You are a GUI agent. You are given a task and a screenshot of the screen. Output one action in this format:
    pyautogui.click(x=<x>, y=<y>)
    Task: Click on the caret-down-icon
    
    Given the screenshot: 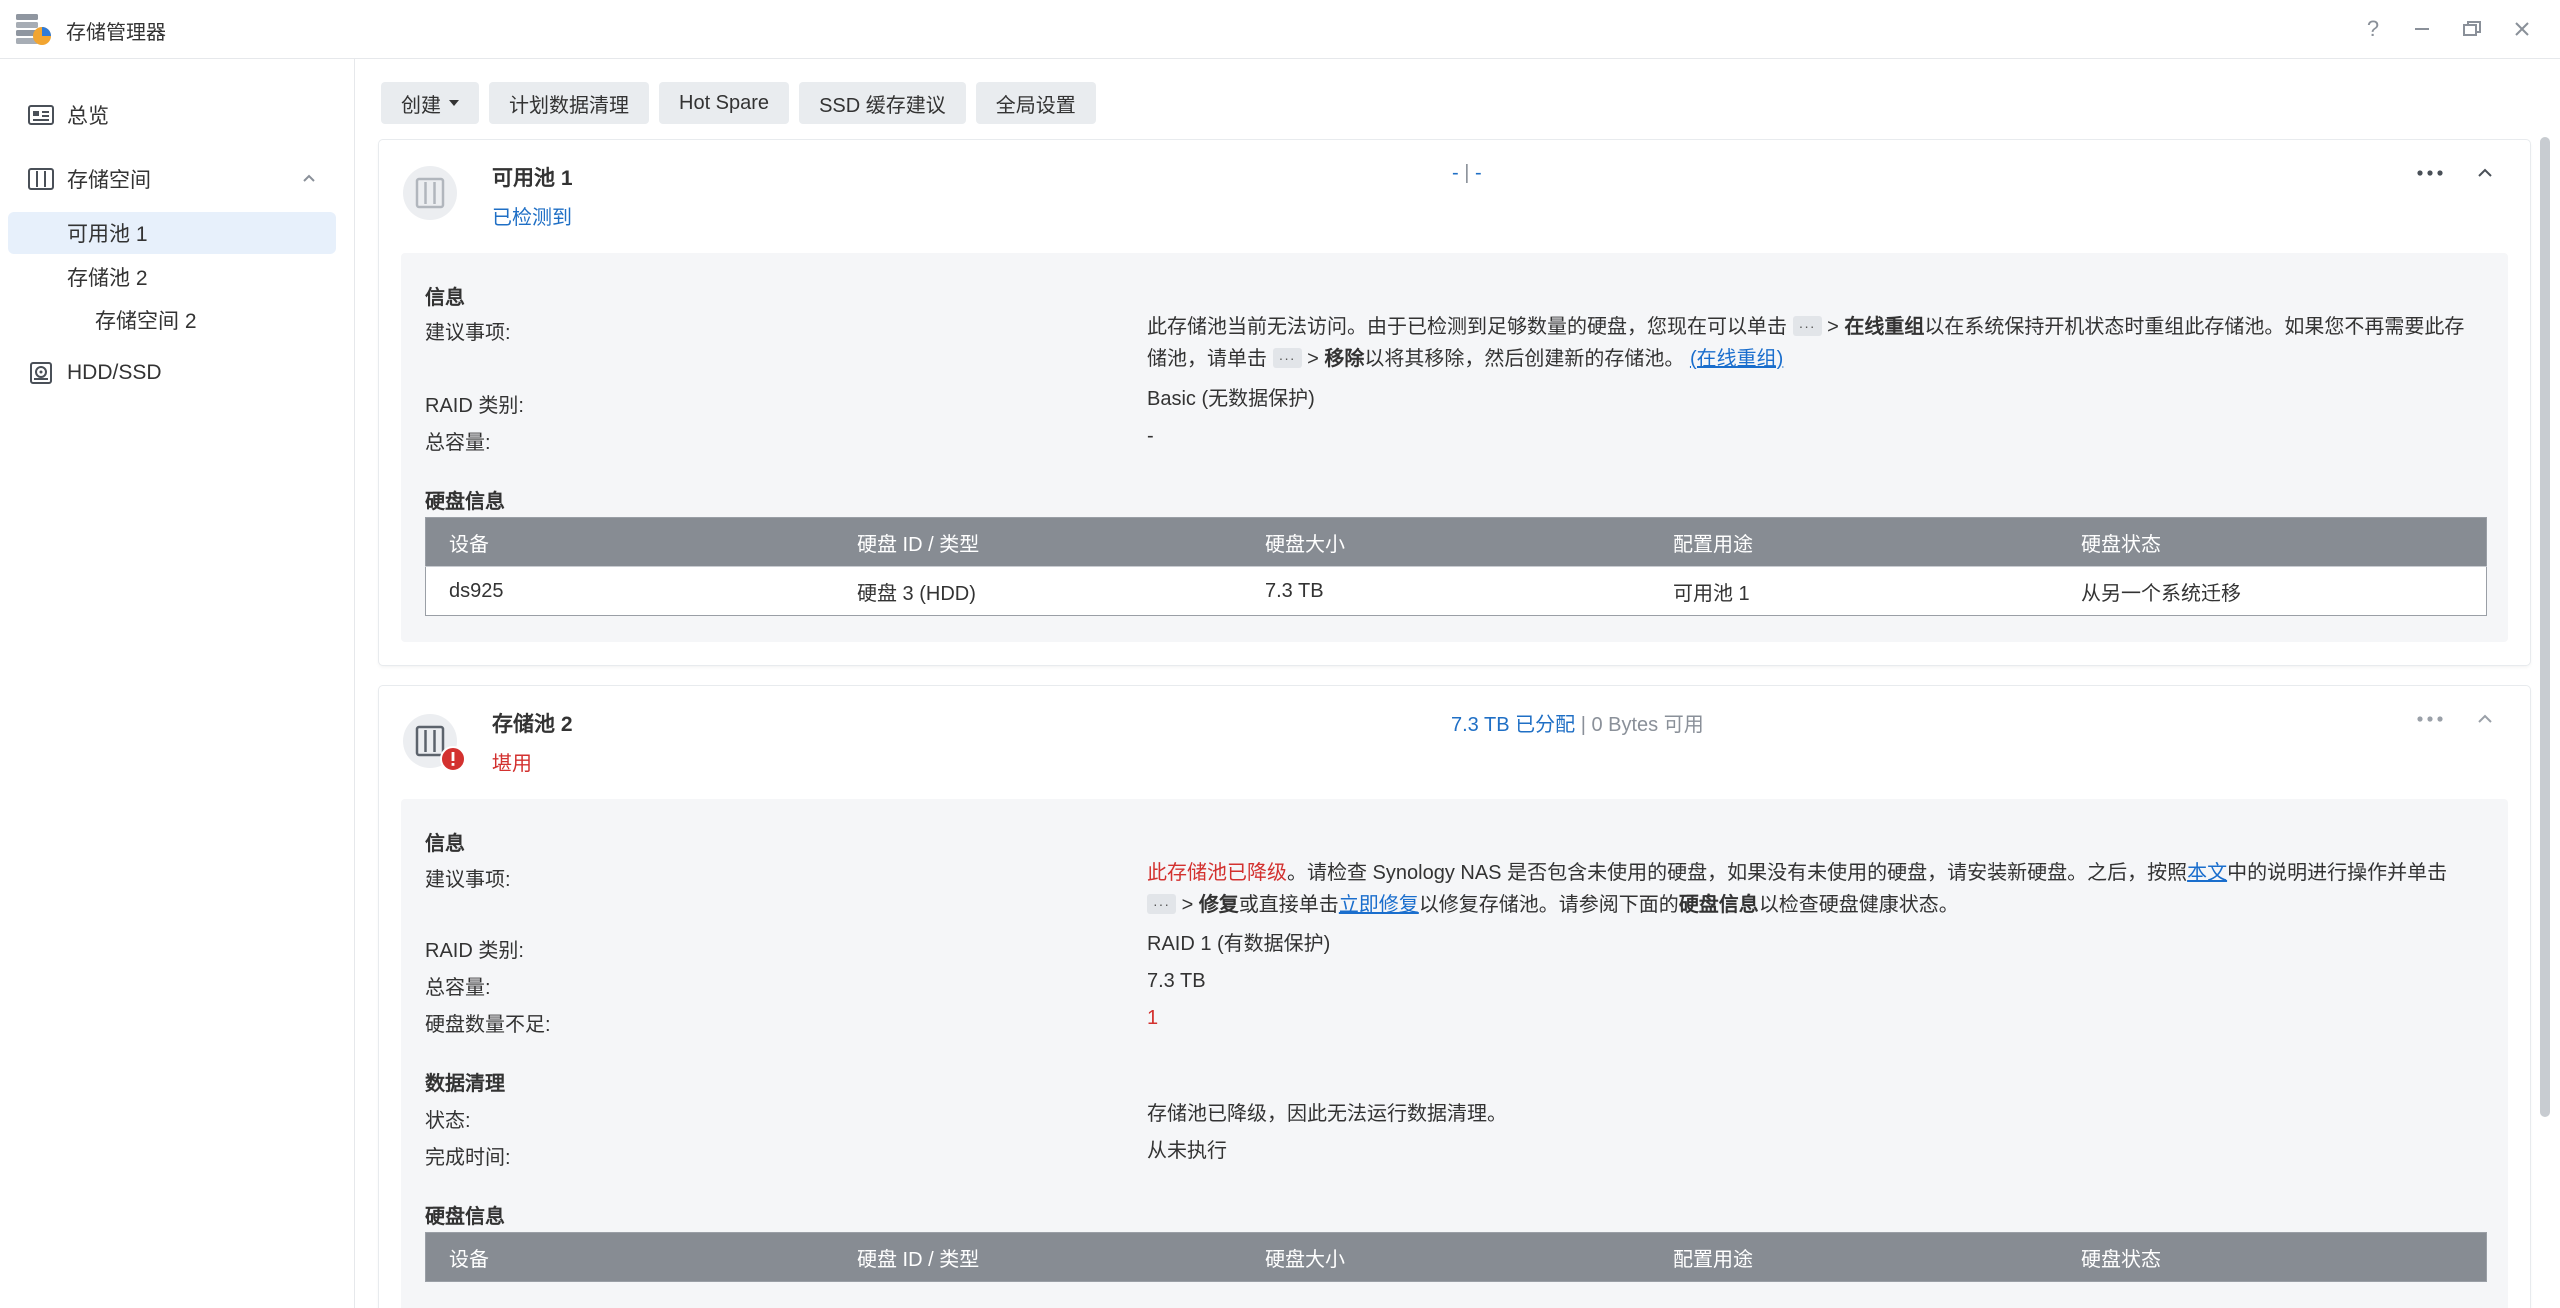 What is the action you would take?
    pyautogui.click(x=454, y=103)
    